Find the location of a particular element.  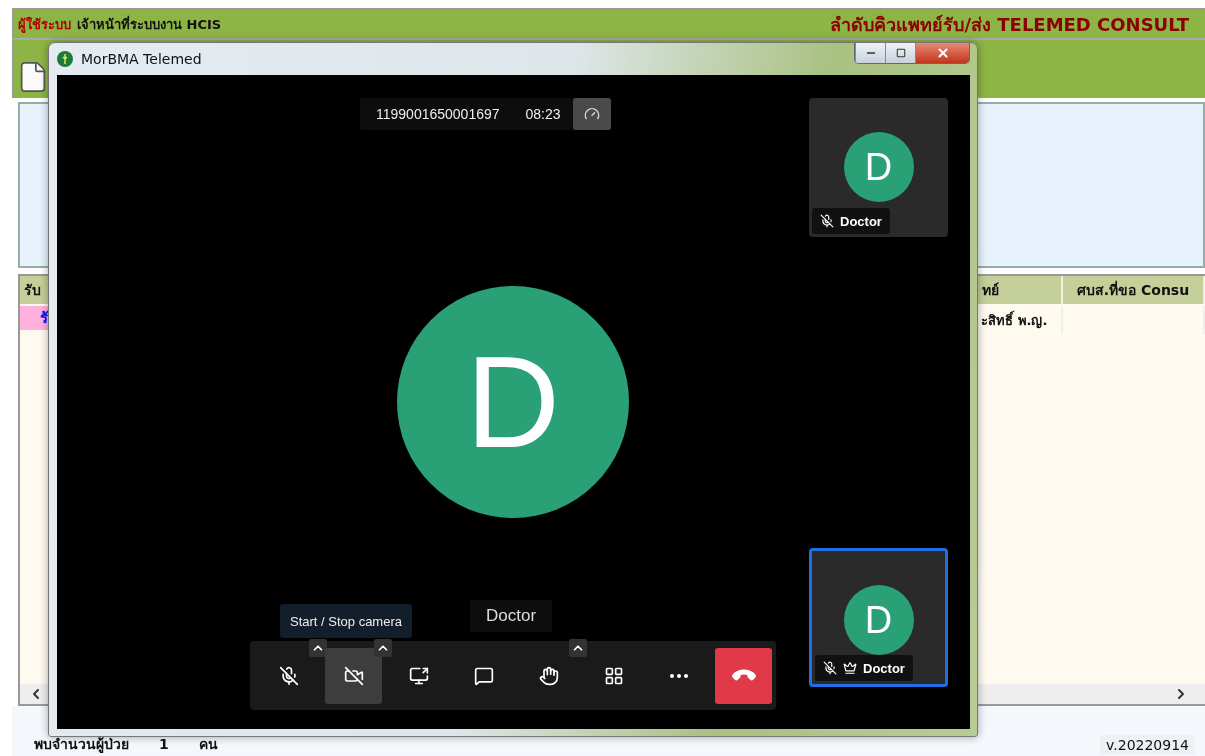

camera-off-icon is located at coordinates (353, 675).